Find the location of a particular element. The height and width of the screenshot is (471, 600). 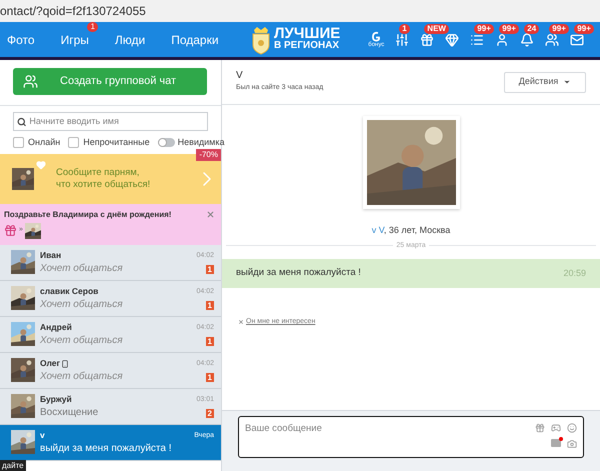

nav-link: Люди is located at coordinates (130, 39).